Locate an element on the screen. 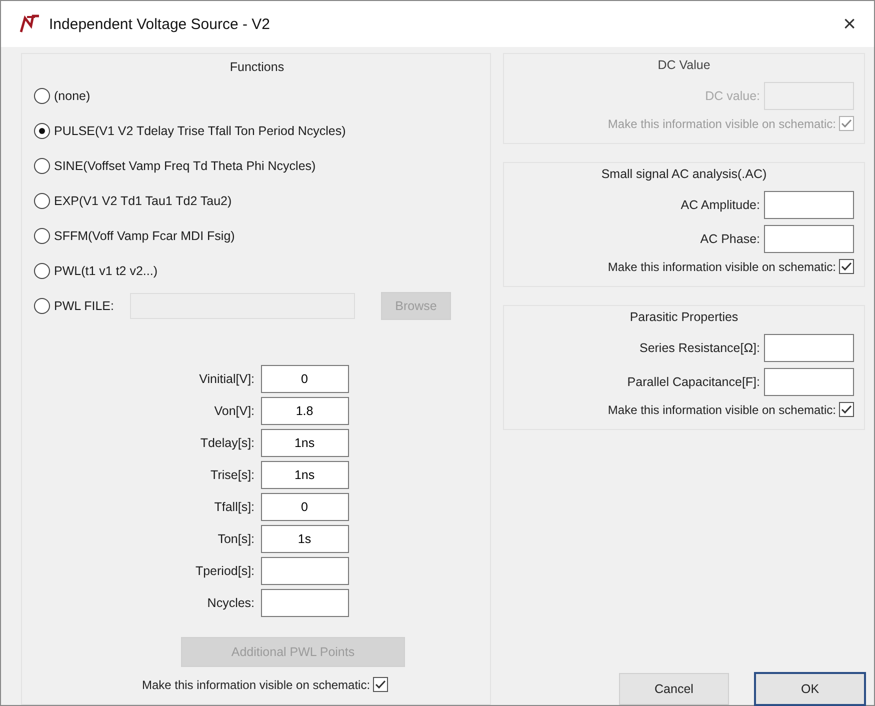 This screenshot has width=875, height=706. group-title: Parasitic Properties is located at coordinates (684, 317).